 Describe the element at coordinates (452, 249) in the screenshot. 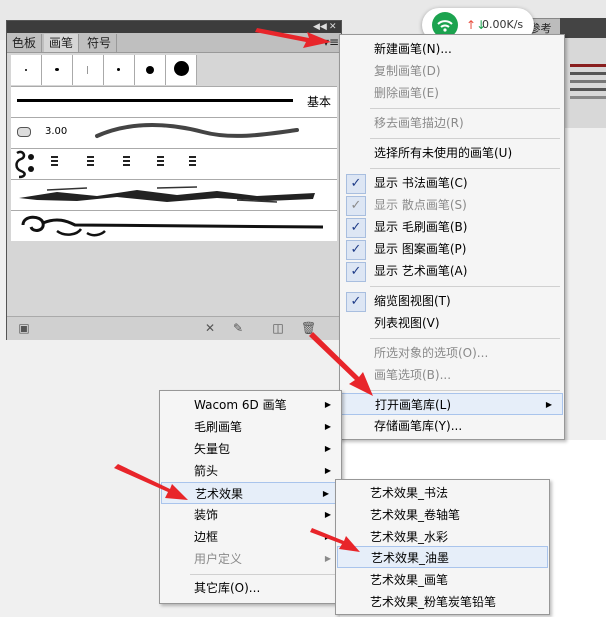

I see `menu-show-pattern: ✓ 显示 图案画笔(P)` at that location.